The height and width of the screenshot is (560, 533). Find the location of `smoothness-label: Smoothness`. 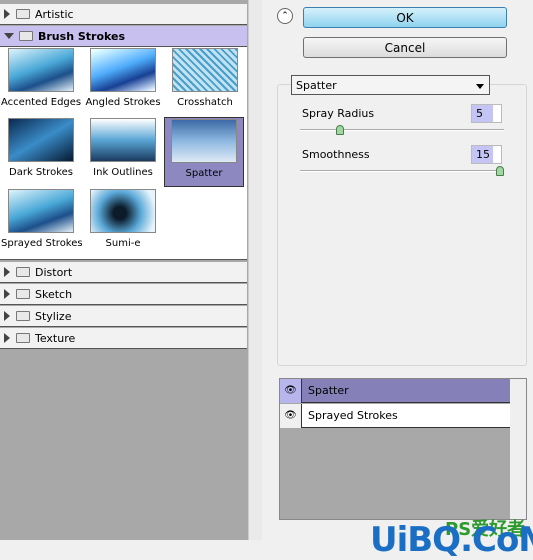

smoothness-label: Smoothness is located at coordinates (336, 154).